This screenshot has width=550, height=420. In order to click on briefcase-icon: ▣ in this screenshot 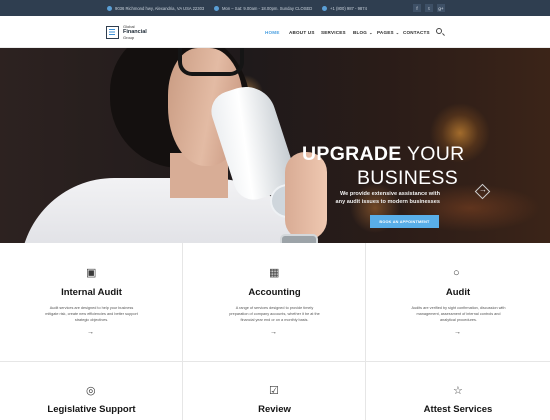, I will do `click(91, 273)`.